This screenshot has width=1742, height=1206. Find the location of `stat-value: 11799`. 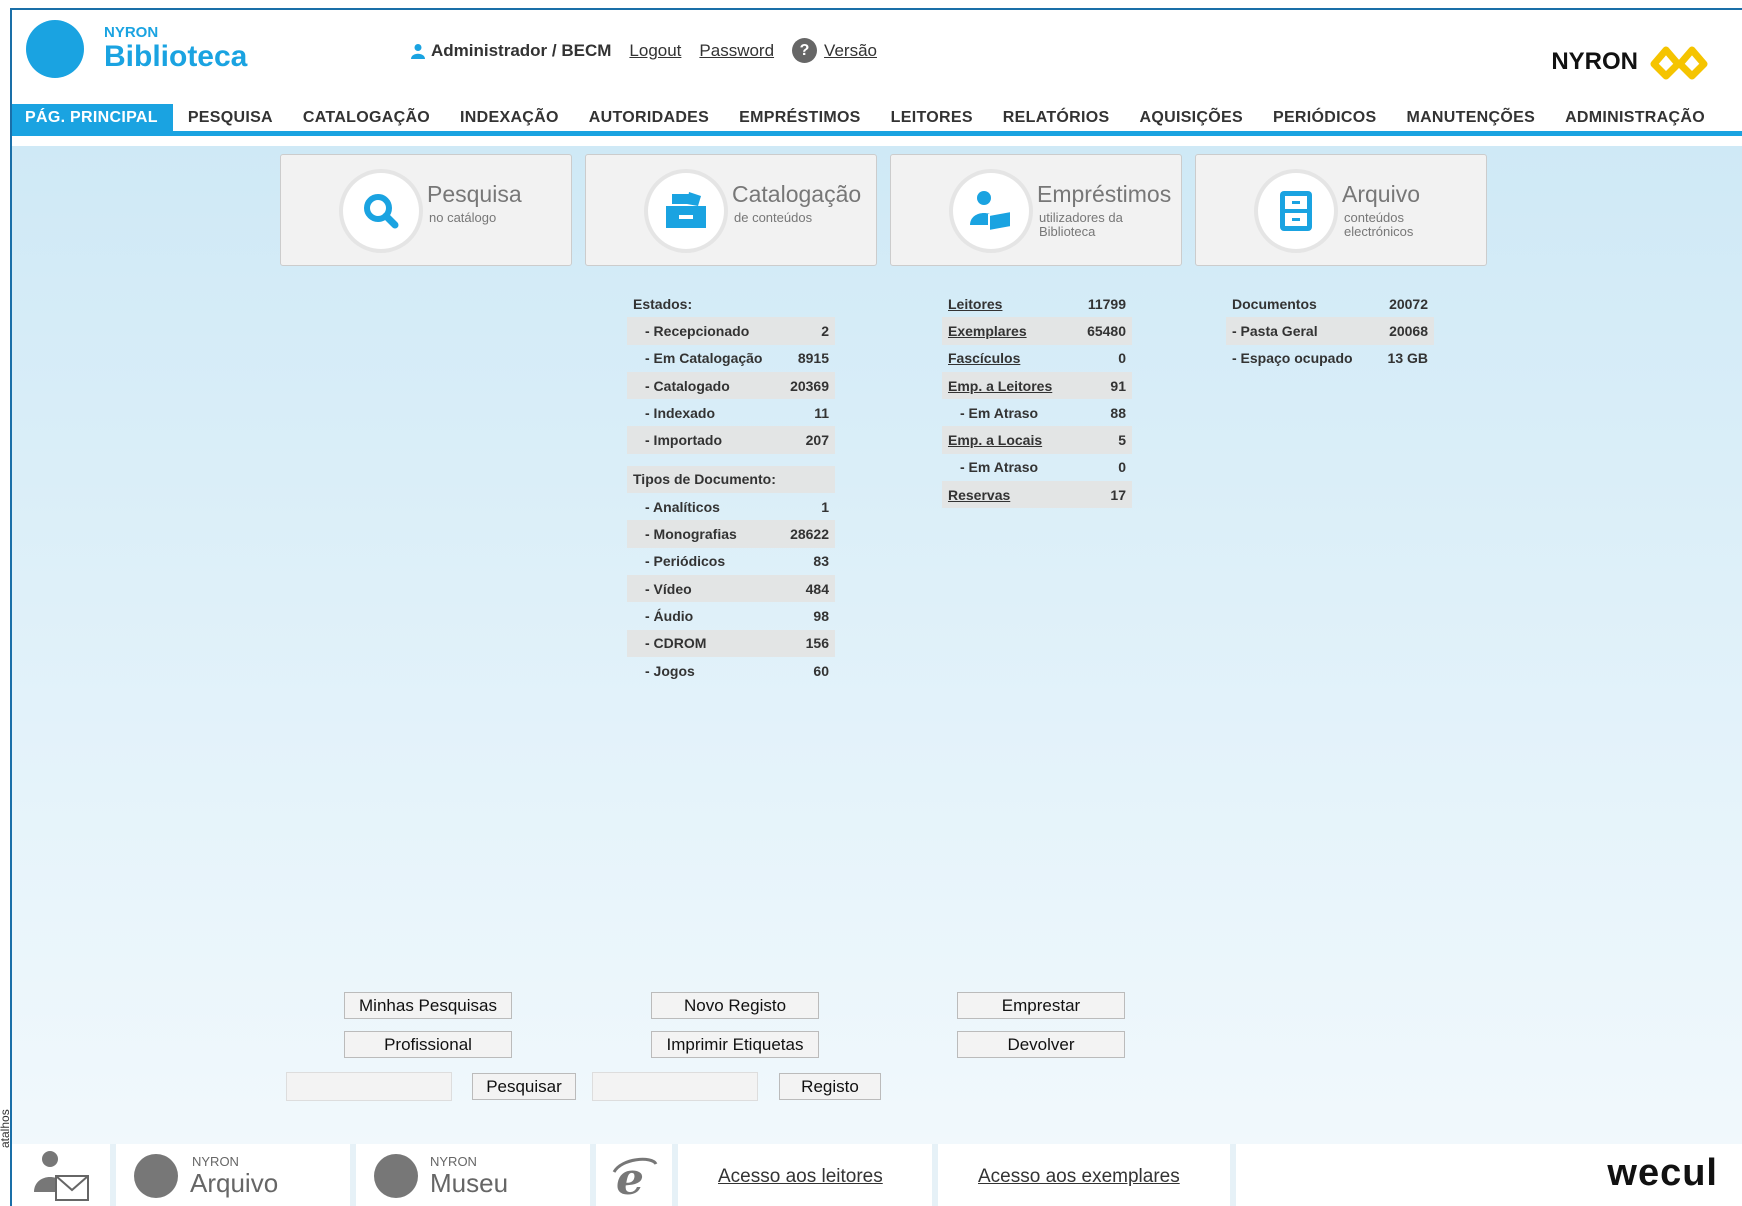

stat-value: 11799 is located at coordinates (1106, 303).